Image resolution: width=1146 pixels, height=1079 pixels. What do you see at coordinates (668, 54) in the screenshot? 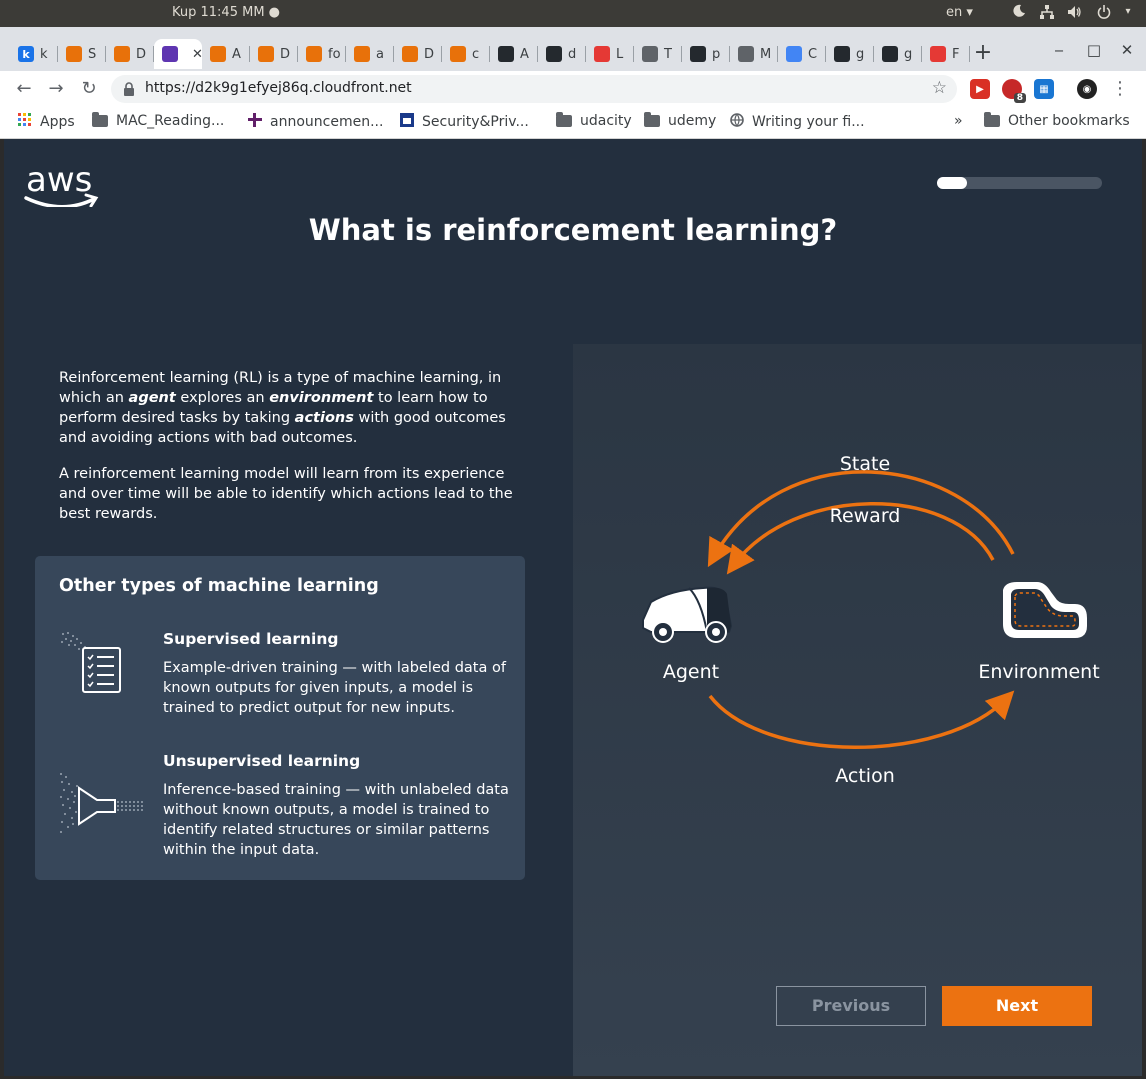
I see `tab-label: T` at bounding box center [668, 54].